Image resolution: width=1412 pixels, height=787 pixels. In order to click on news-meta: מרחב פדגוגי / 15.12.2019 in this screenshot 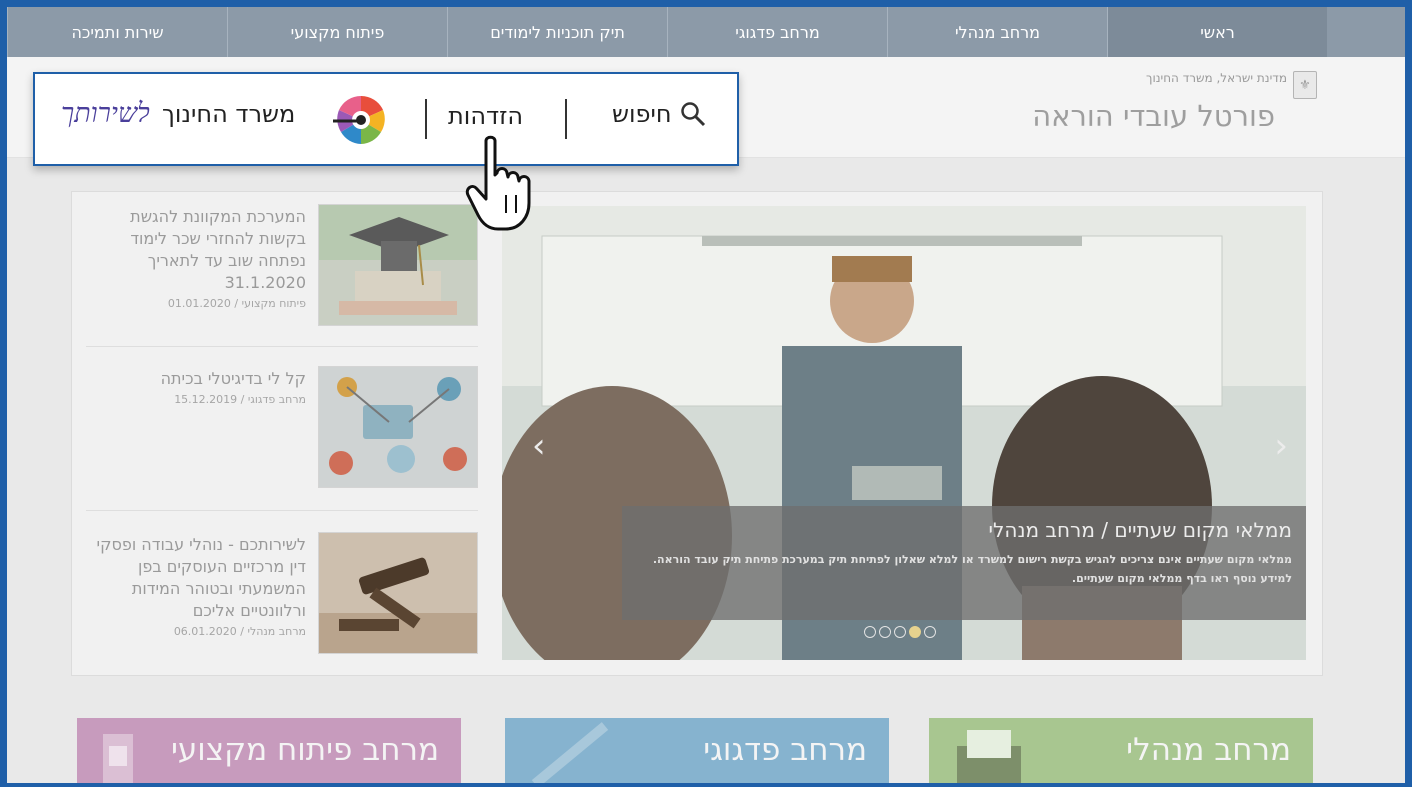, I will do `click(201, 399)`.